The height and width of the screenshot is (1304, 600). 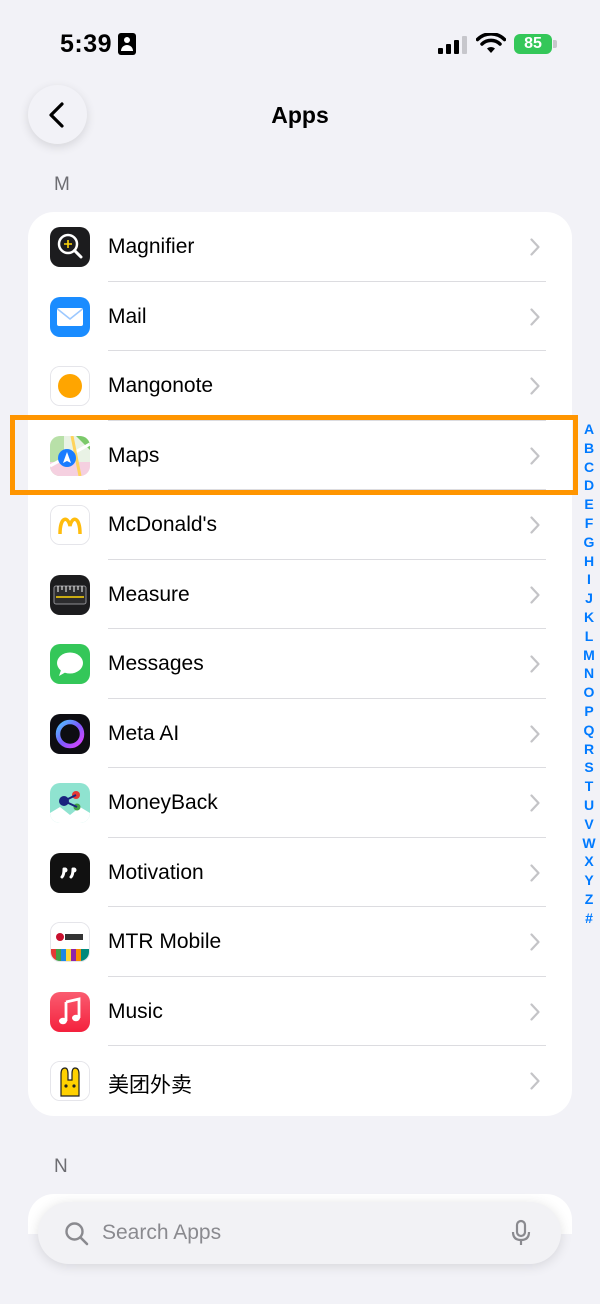 What do you see at coordinates (589, 467) in the screenshot?
I see `index-letter: C` at bounding box center [589, 467].